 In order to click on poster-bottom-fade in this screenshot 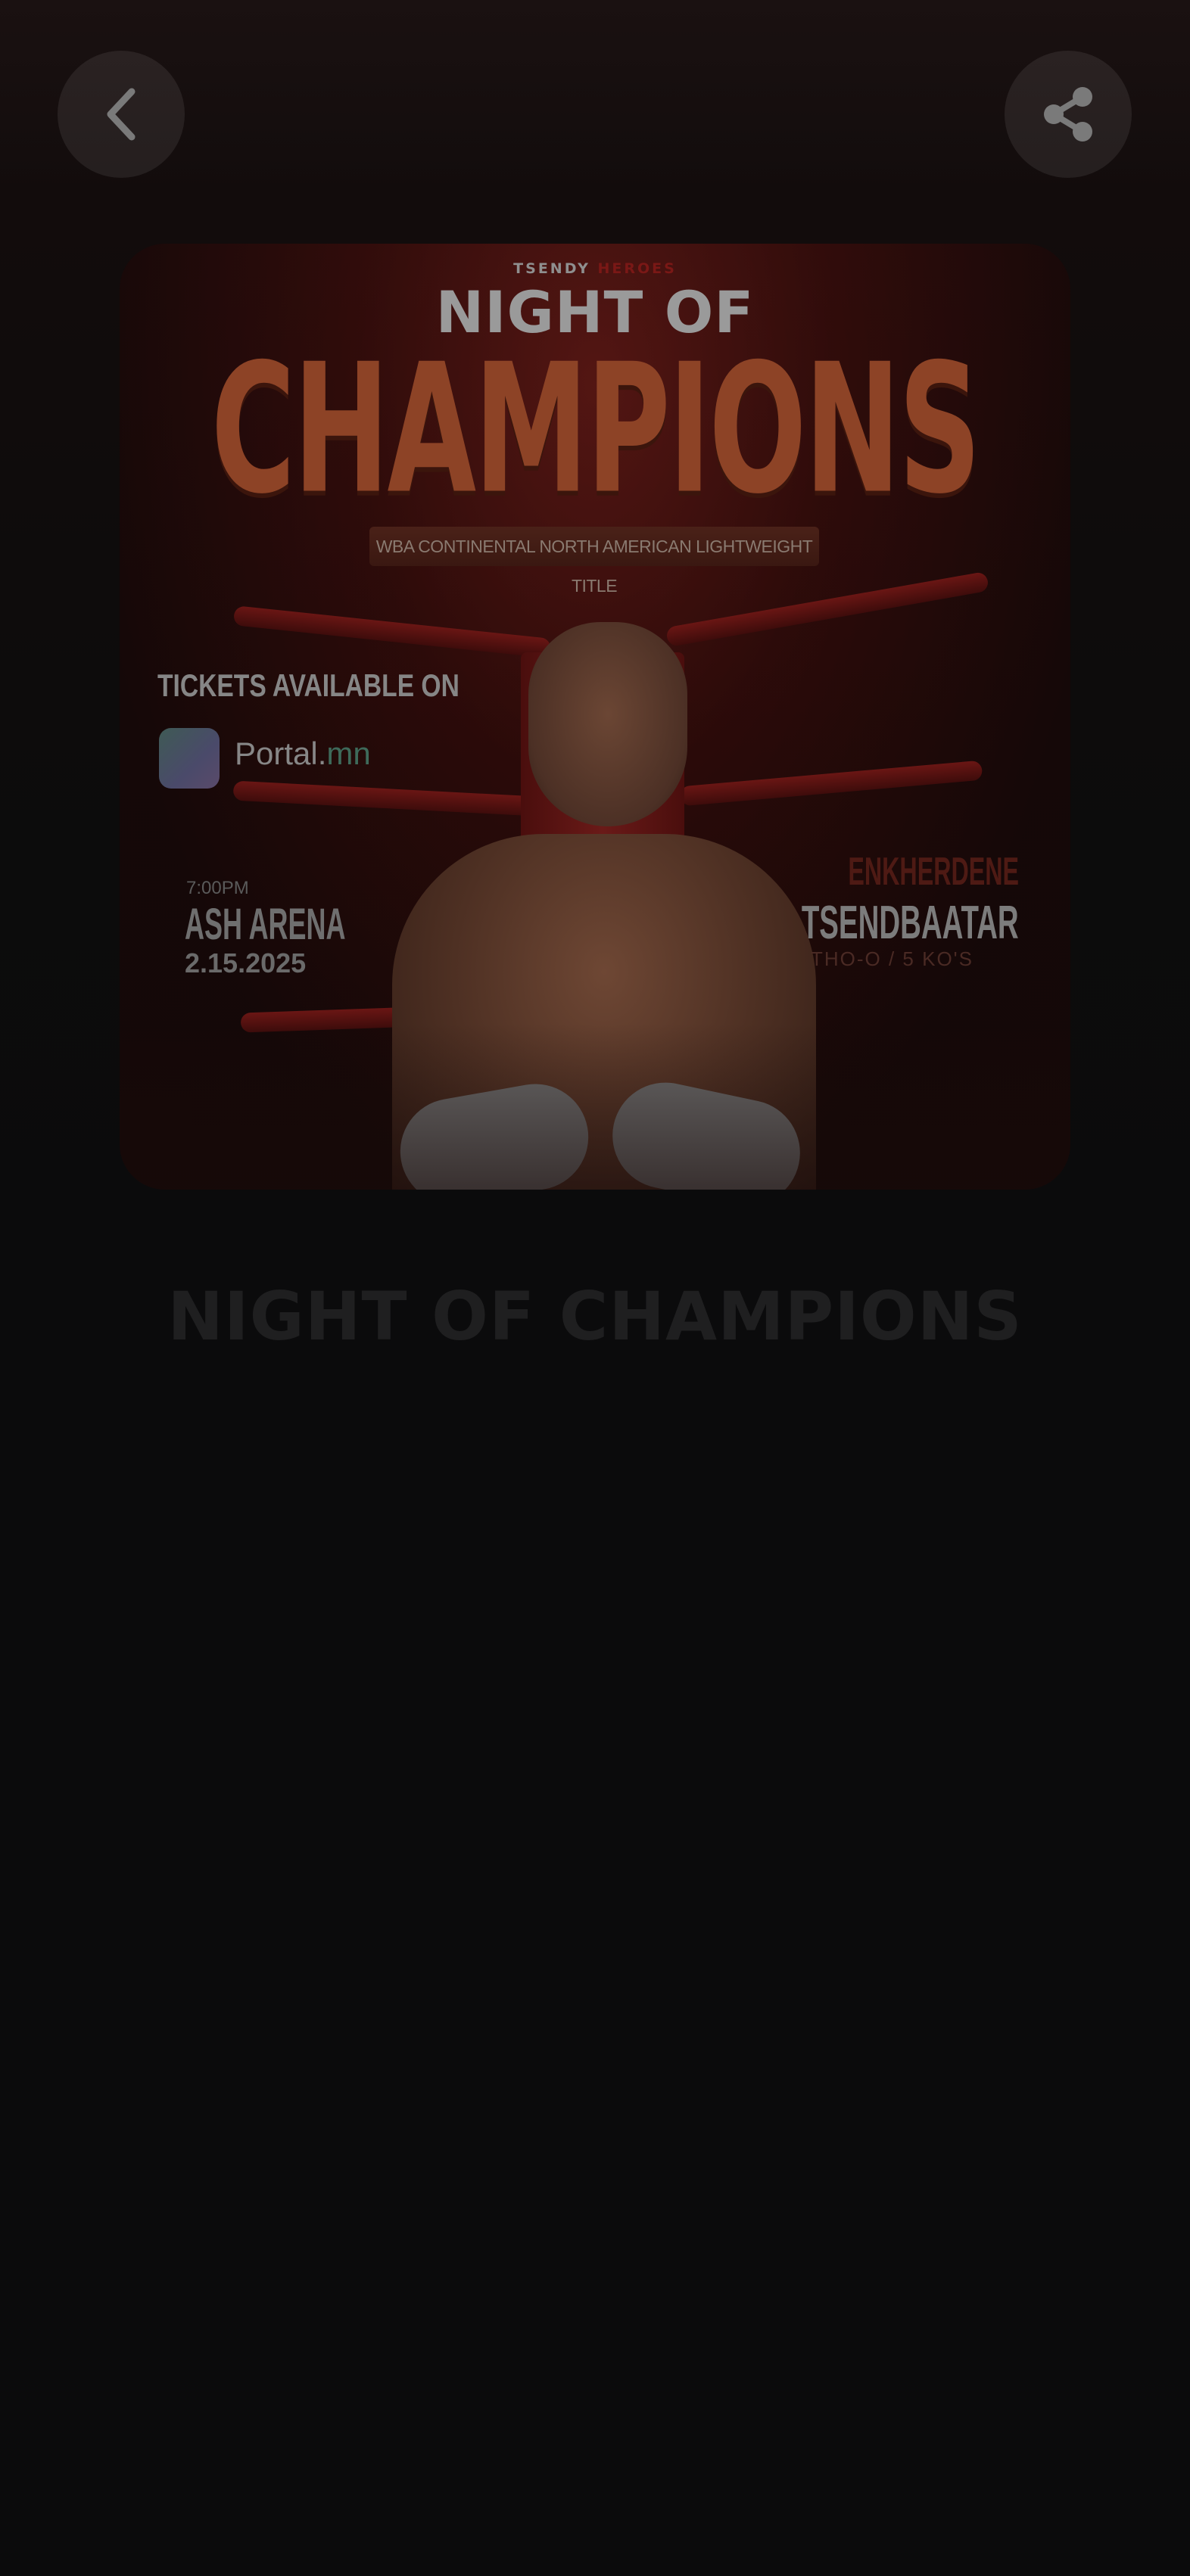, I will do `click(595, 1106)`.